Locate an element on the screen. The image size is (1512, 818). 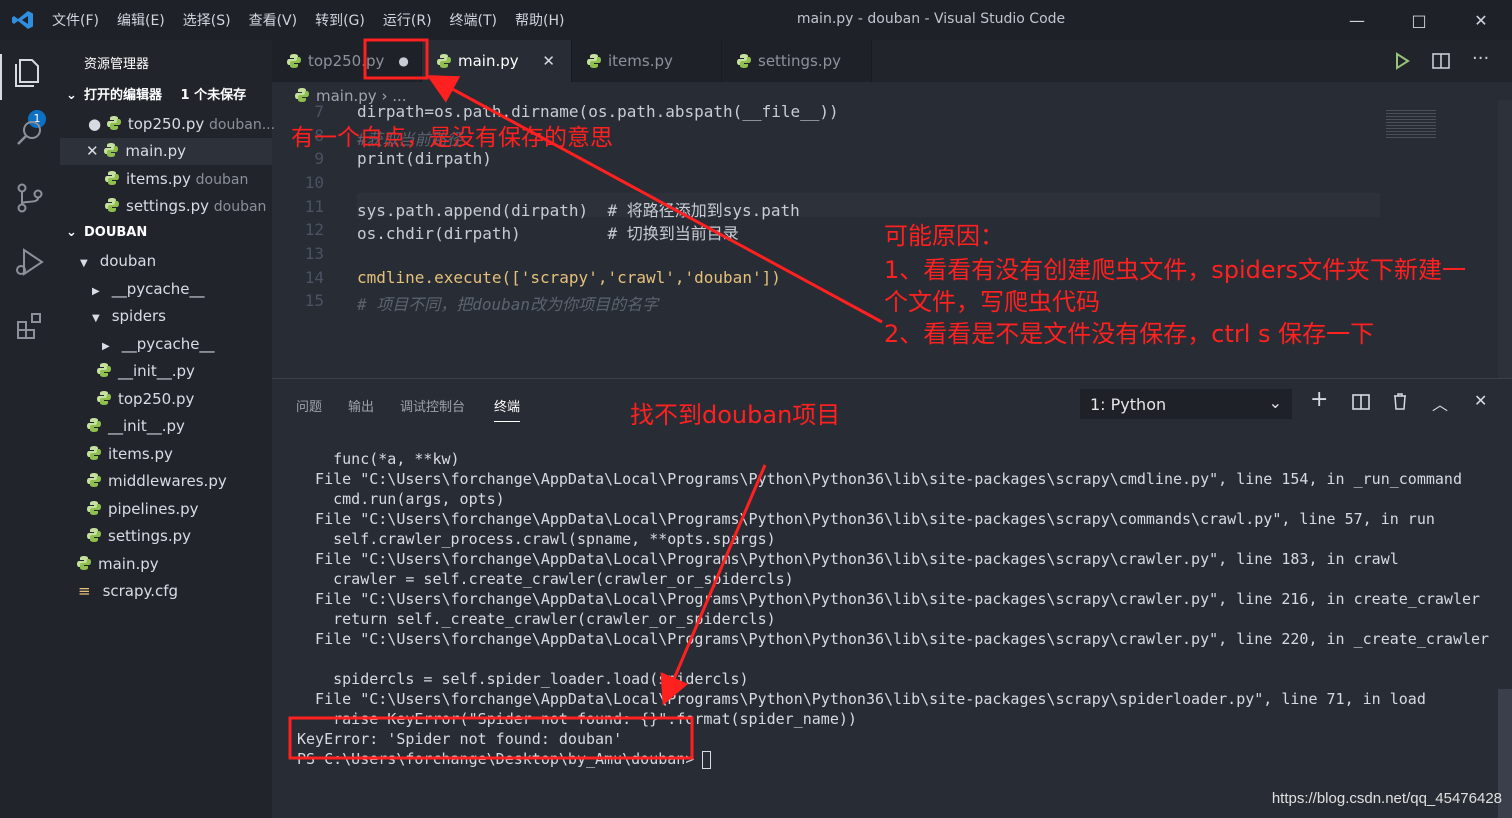
not-found-arrow is located at coordinates (713, 585).